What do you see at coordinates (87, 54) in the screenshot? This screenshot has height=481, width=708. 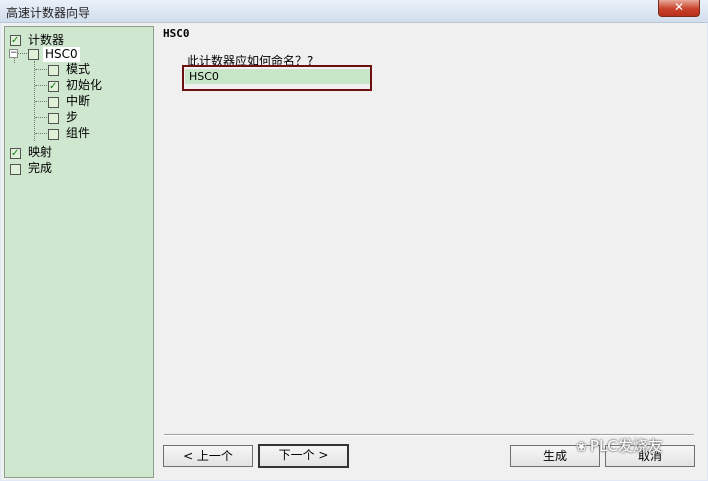 I see `tree-item-hsc0: HSC0` at bounding box center [87, 54].